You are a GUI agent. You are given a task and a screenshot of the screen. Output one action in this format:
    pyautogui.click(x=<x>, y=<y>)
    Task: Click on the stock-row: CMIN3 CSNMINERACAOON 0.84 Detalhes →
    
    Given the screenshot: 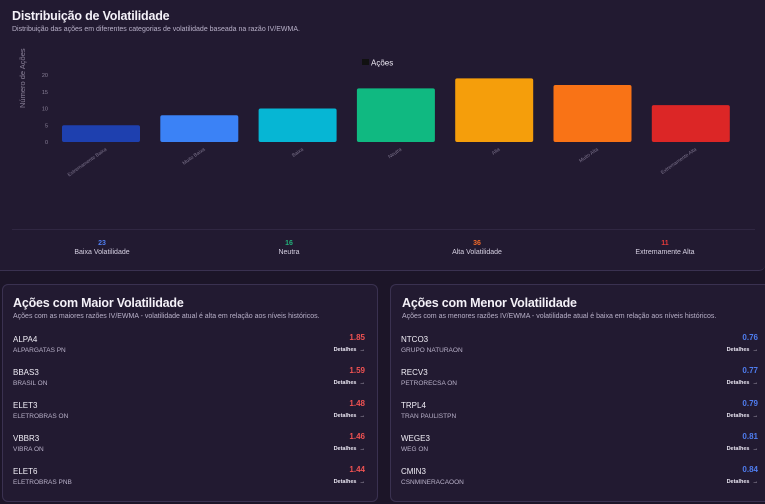 What is the action you would take?
    pyautogui.click(x=581, y=481)
    